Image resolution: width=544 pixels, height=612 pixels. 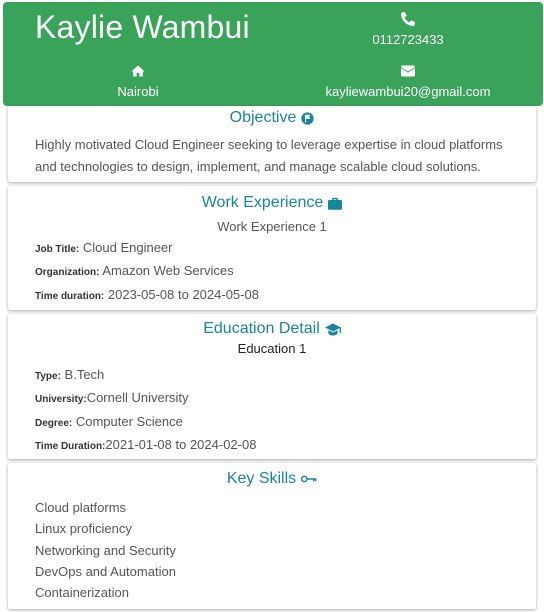 What do you see at coordinates (272, 226) in the screenshot?
I see `work-entry-heading: Work Experience 1` at bounding box center [272, 226].